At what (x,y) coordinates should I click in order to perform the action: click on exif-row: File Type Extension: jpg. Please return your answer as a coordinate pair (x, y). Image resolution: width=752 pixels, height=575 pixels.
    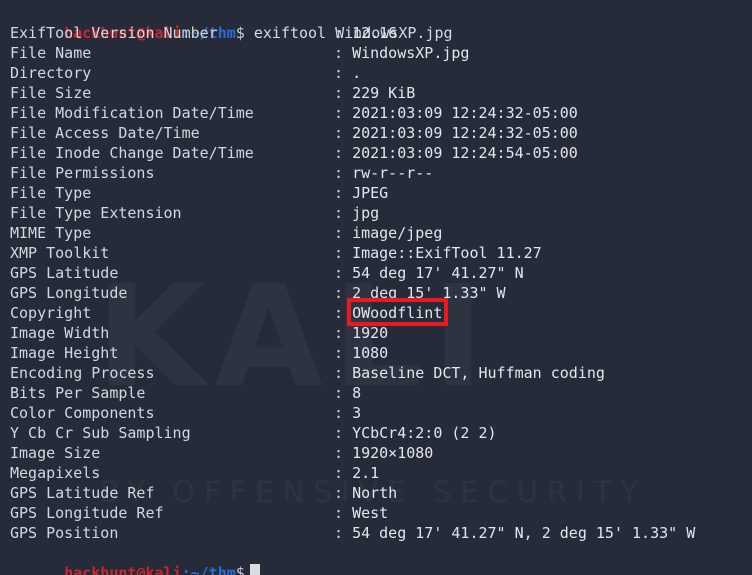
    Looking at the image, I should click on (381, 213).